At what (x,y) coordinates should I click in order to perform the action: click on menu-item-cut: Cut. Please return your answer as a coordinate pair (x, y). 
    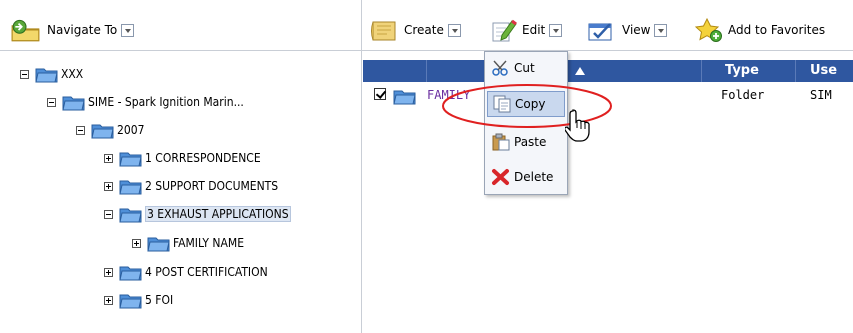
    Looking at the image, I should click on (526, 68).